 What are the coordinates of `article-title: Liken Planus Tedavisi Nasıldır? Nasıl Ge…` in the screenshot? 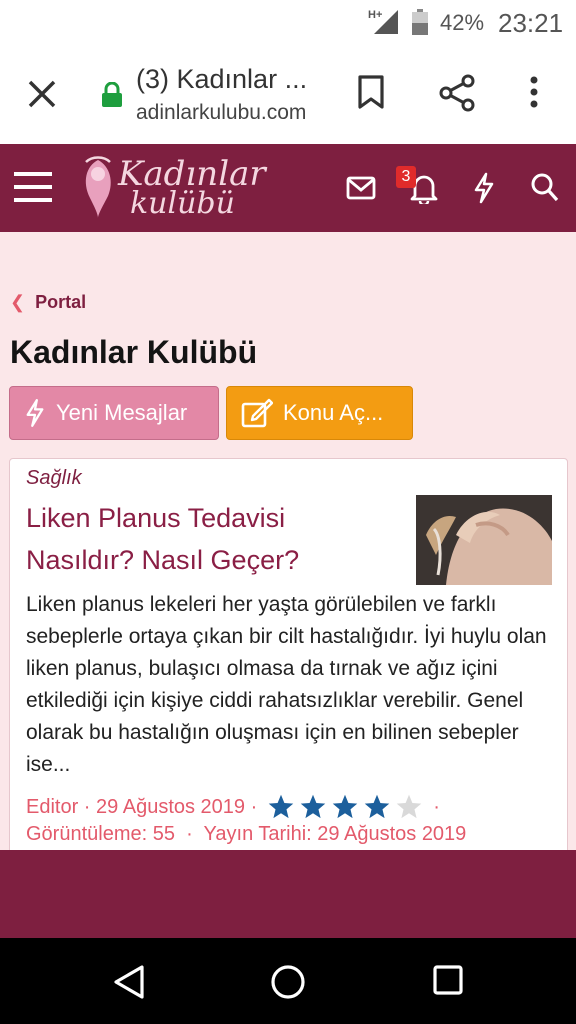 It's located at (211, 539).